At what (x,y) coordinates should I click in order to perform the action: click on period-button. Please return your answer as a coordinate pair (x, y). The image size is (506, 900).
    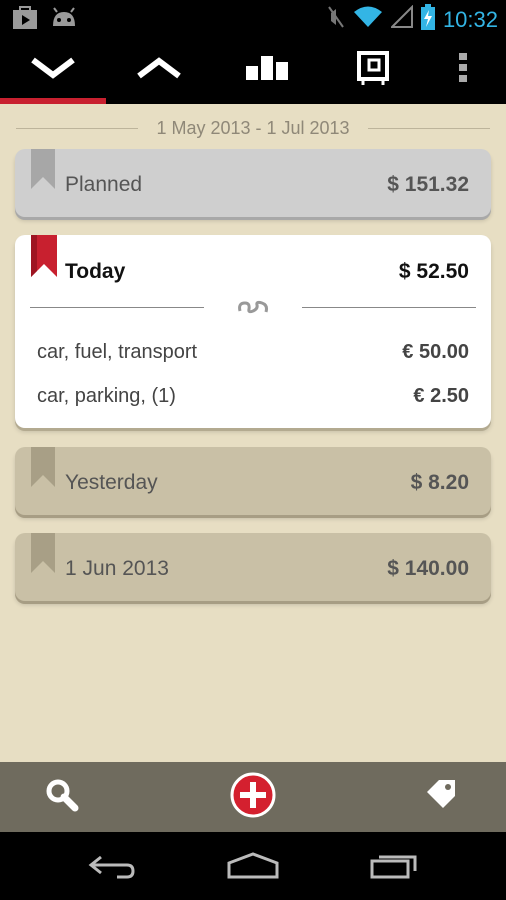
    Looking at the image, I should click on (373, 70).